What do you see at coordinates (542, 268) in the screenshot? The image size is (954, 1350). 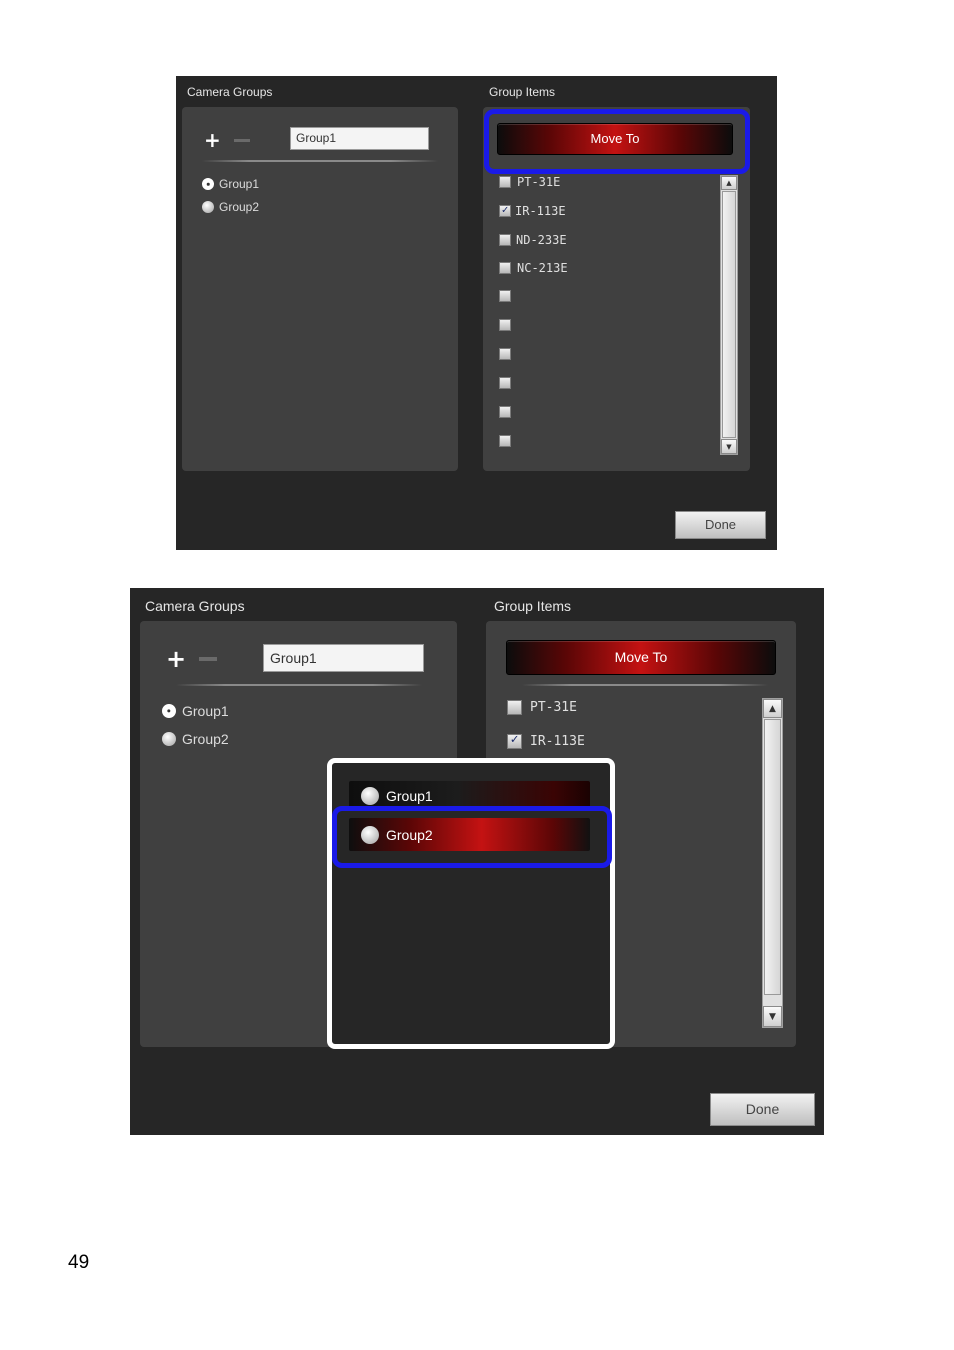 I see `item-label: NC-213E` at bounding box center [542, 268].